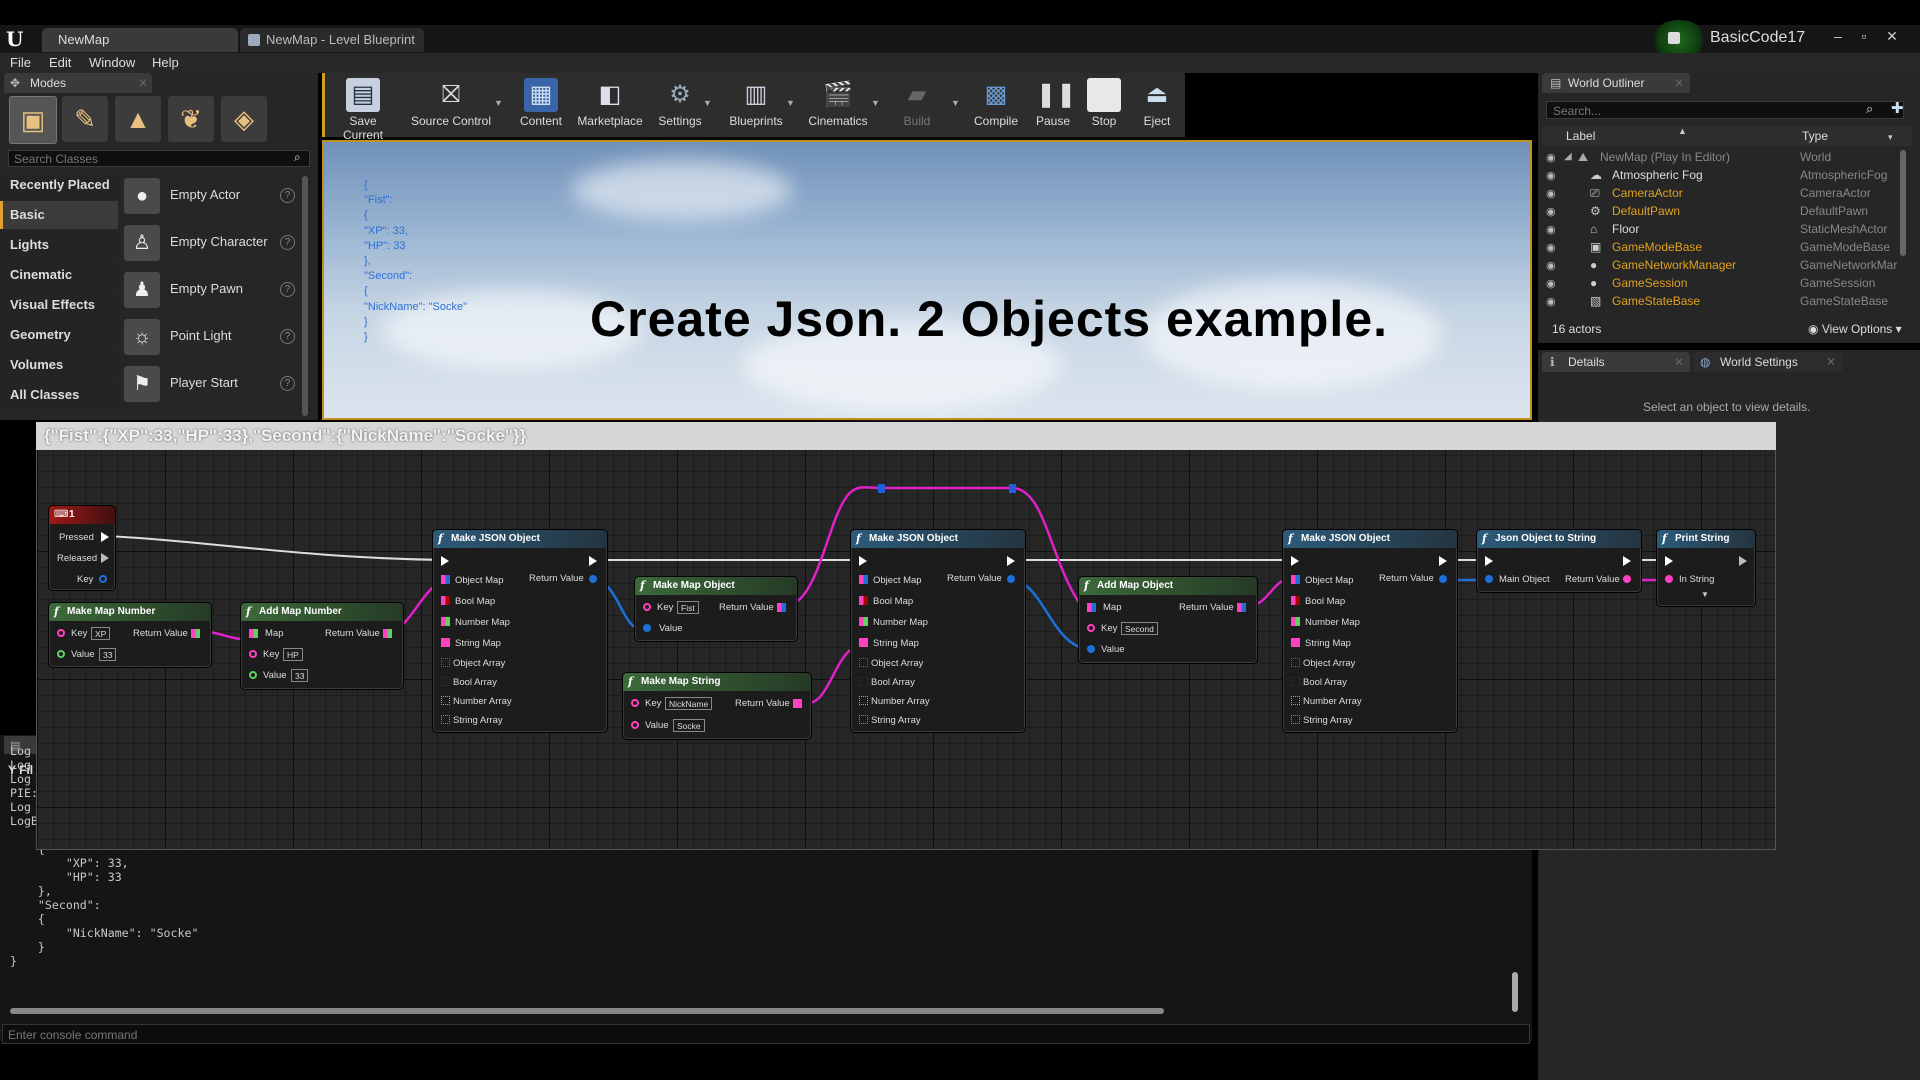 The height and width of the screenshot is (1080, 1920). Describe the element at coordinates (59, 305) in the screenshot. I see `category-visual-effects: Visual Effects` at that location.